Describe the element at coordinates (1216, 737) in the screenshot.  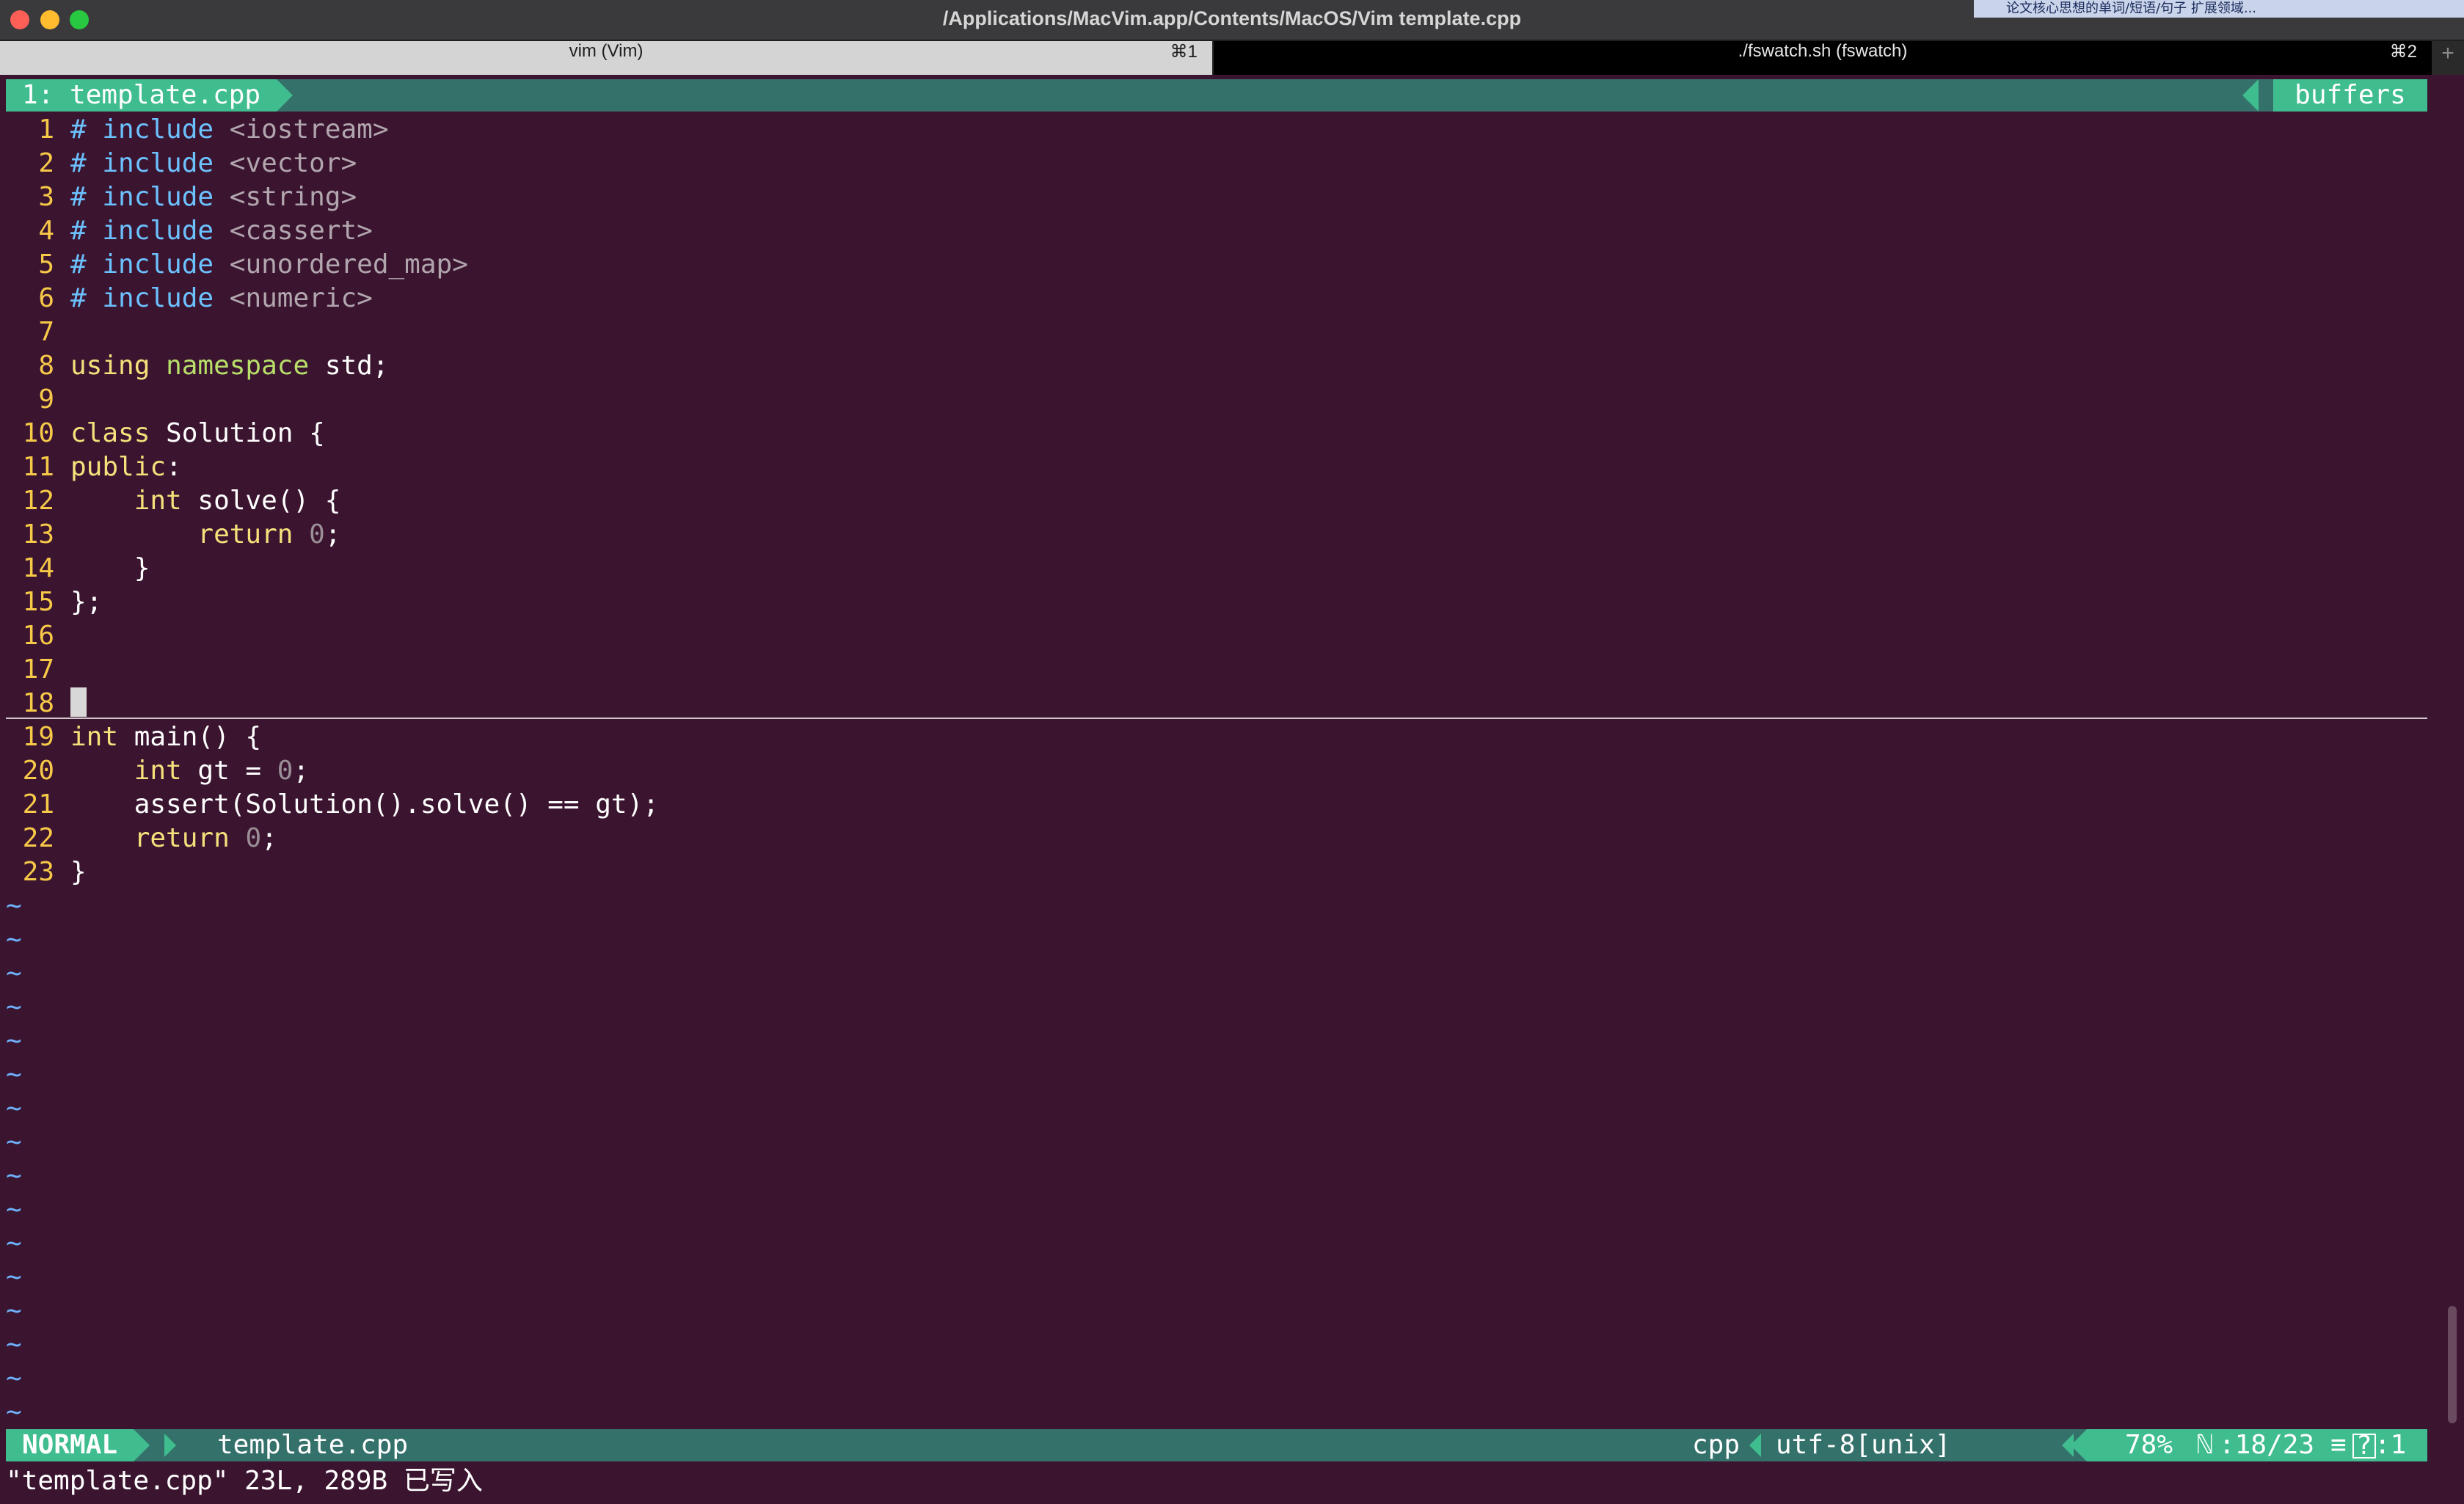
I see `code-line: 19 int main() {` at that location.